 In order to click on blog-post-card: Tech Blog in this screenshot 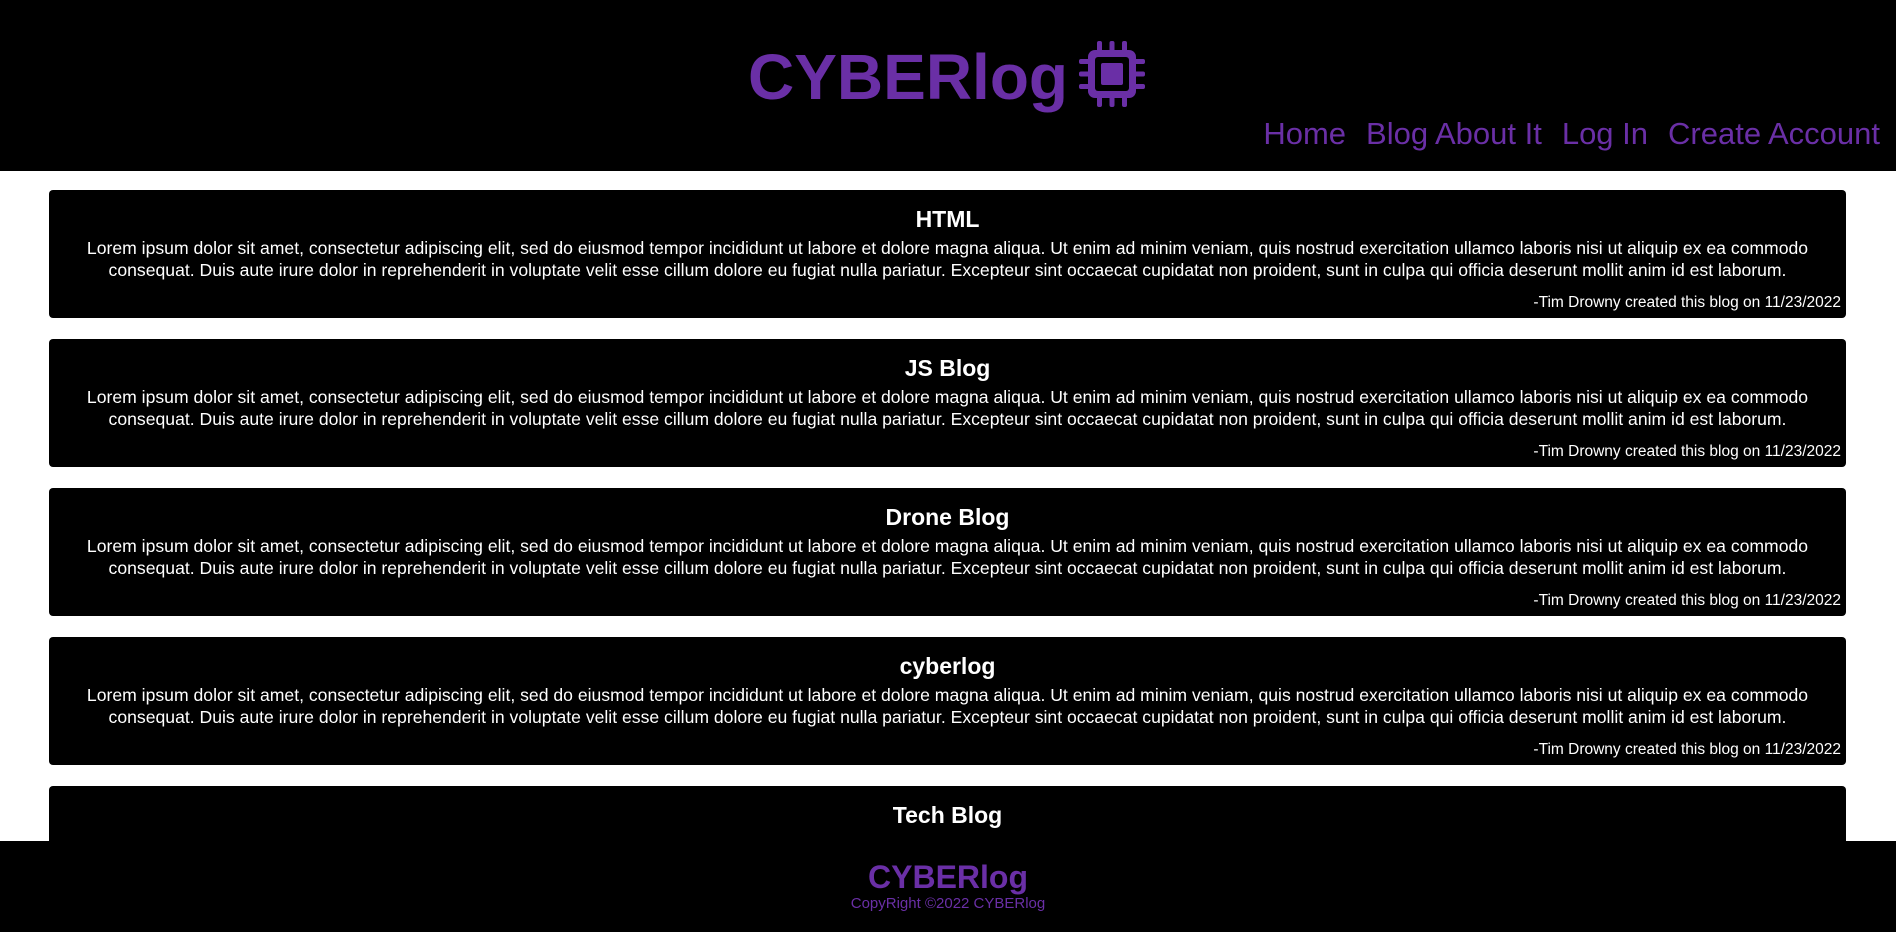, I will do `click(947, 813)`.